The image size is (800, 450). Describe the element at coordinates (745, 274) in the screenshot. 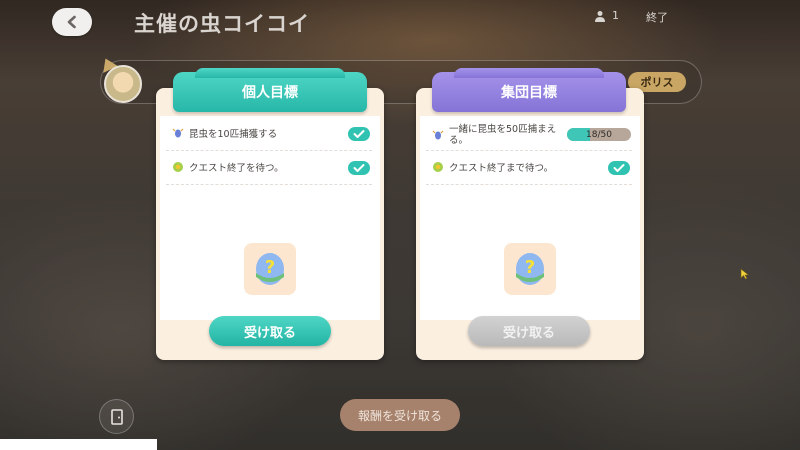

I see `pointer-cursor-icon` at that location.